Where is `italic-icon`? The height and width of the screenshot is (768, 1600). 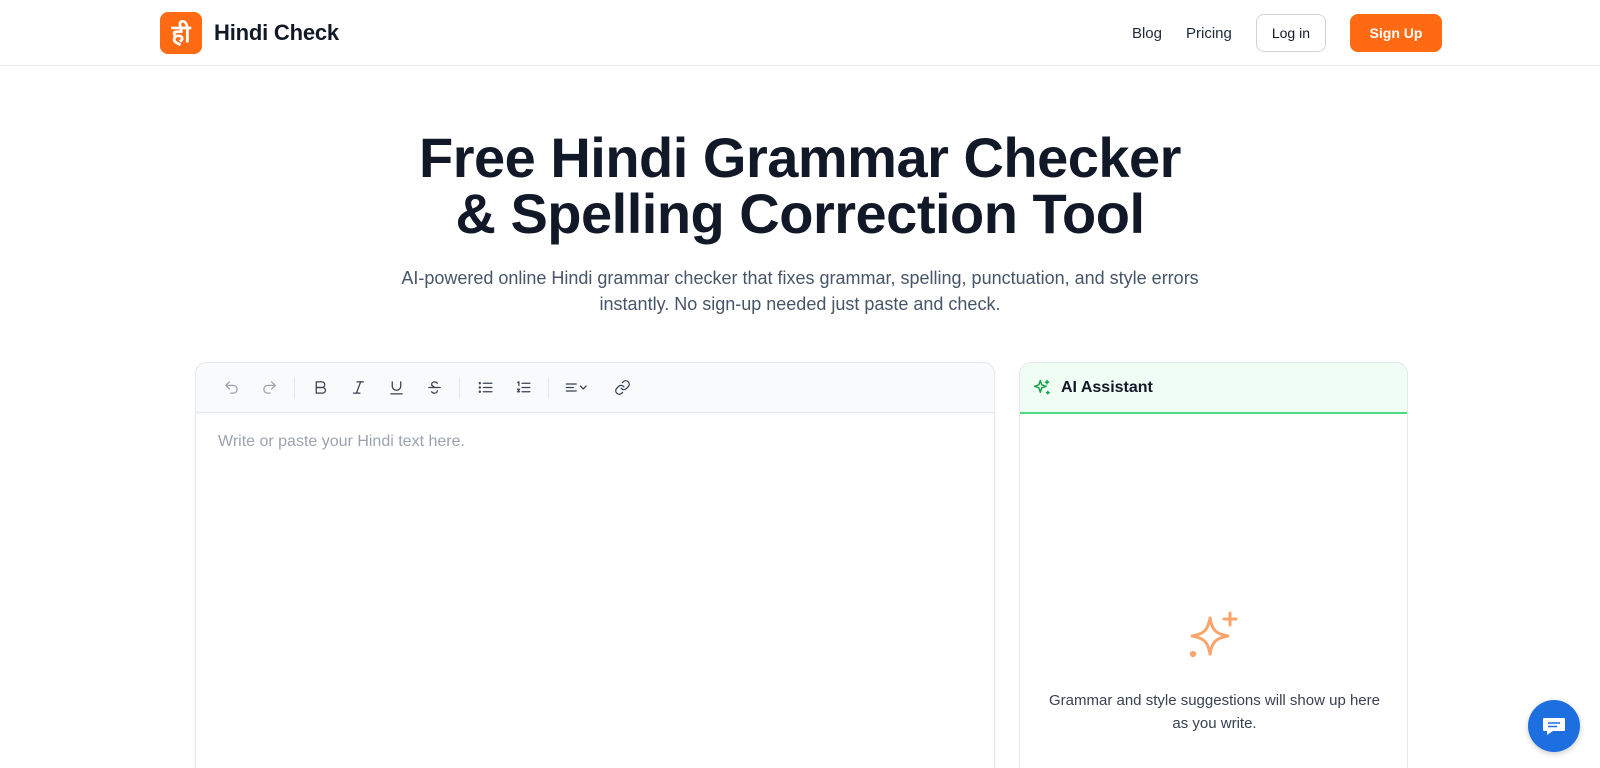
italic-icon is located at coordinates (358, 387).